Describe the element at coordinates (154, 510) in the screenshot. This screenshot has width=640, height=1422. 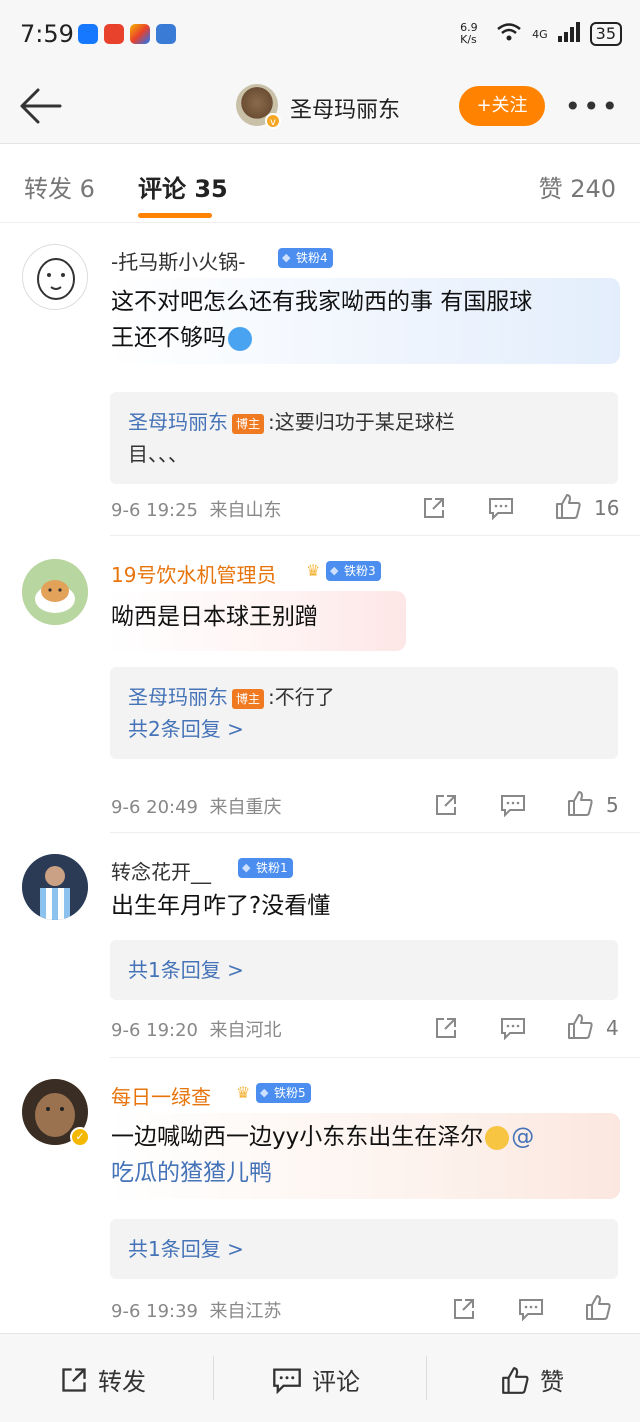
I see `comment-time: 9-6 19:25` at that location.